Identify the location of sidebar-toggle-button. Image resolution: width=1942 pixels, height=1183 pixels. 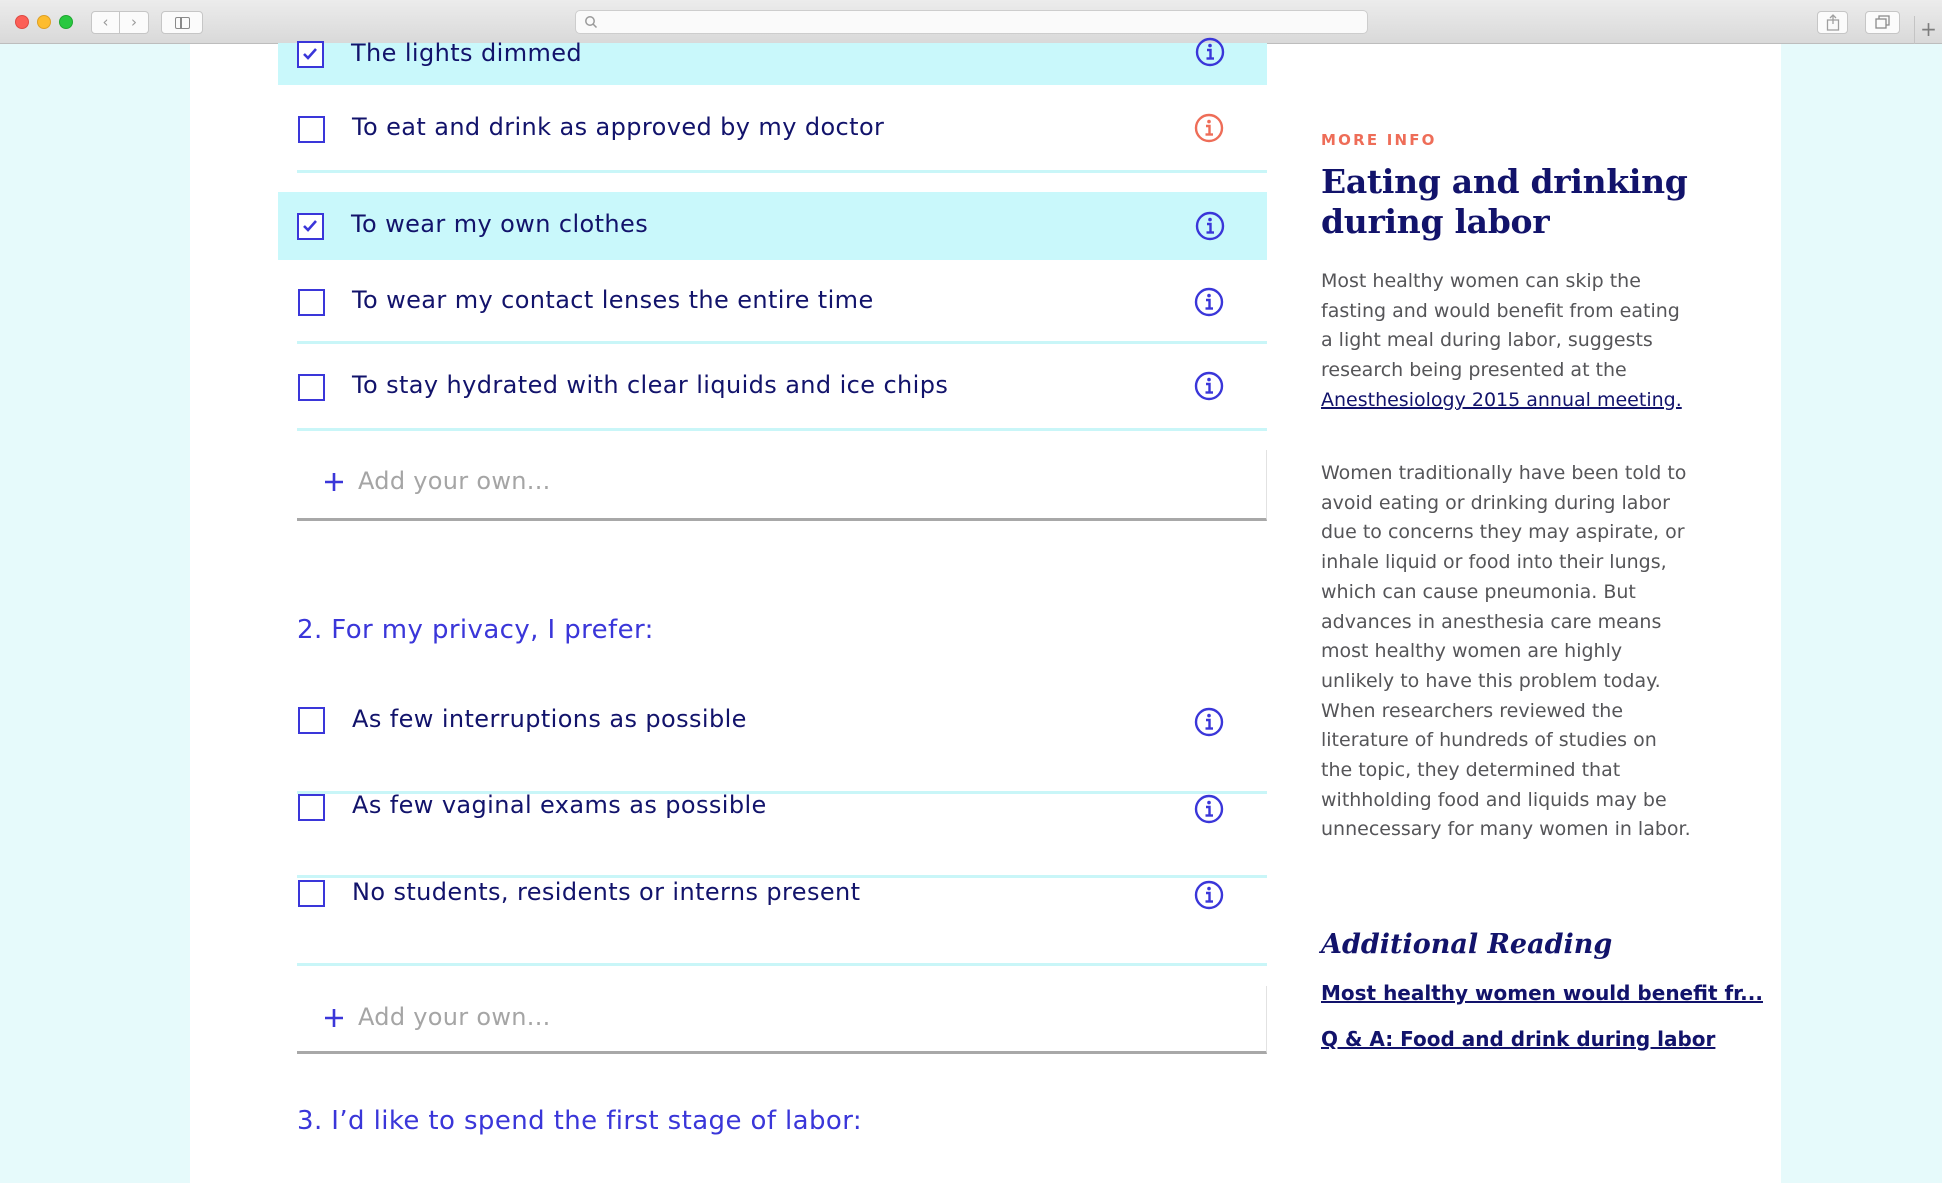
(182, 22).